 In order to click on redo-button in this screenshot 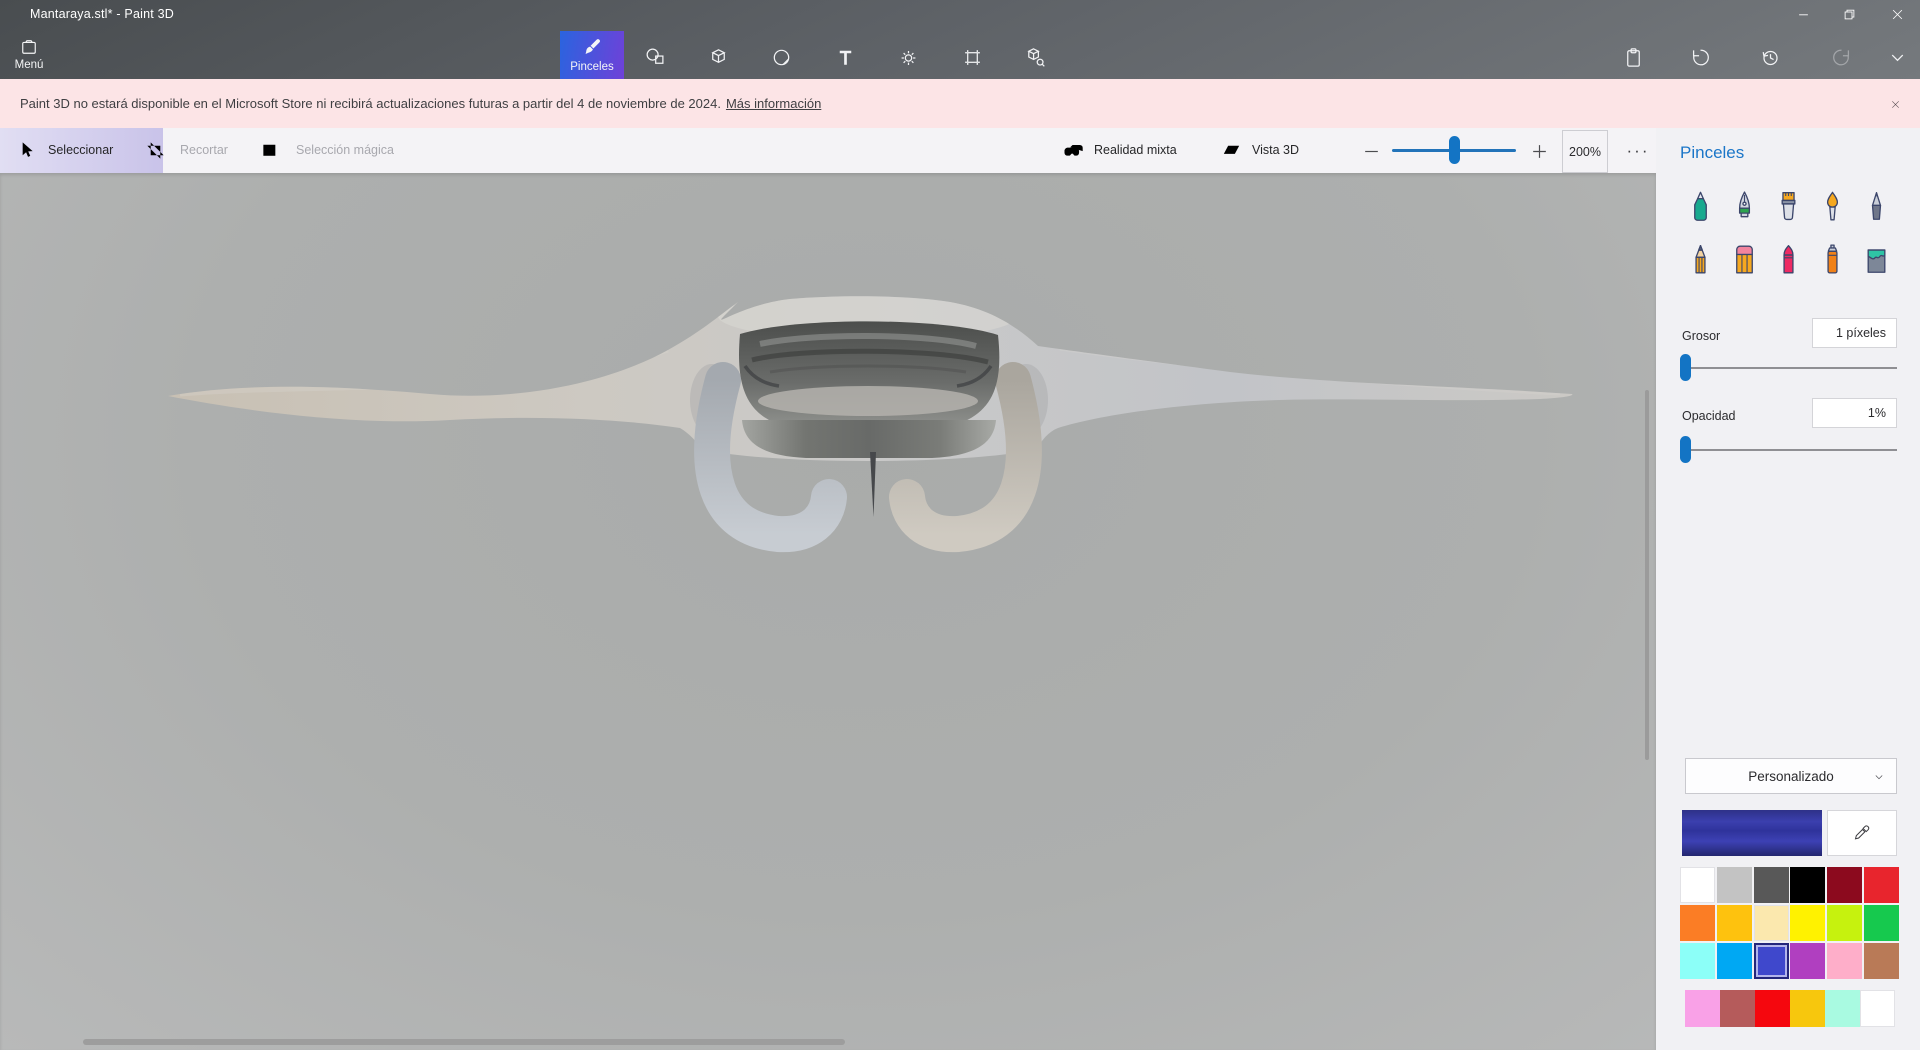, I will do `click(1841, 57)`.